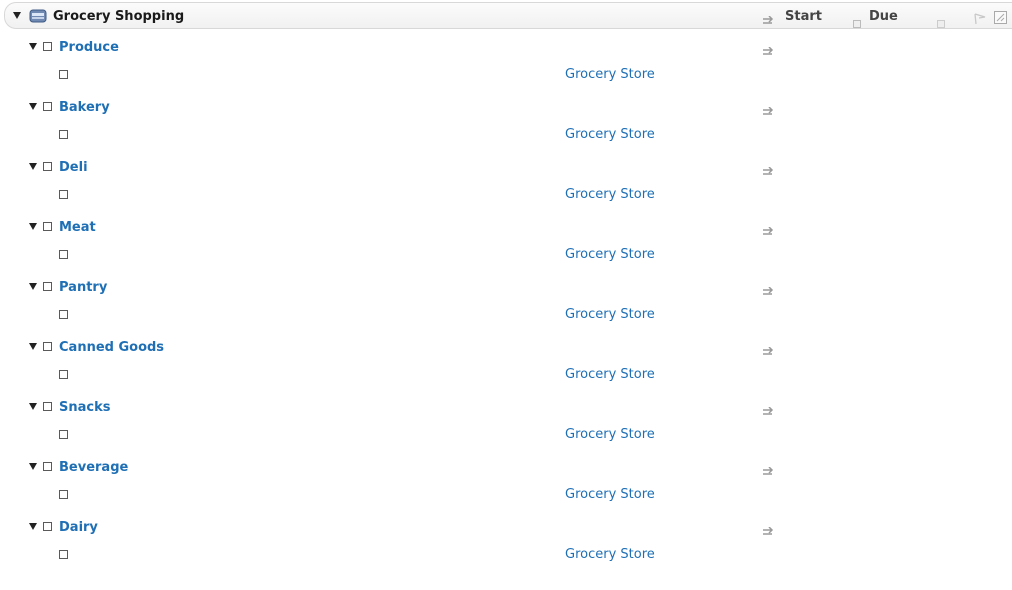 The image size is (1012, 590). I want to click on group-title: Meat, so click(77, 227).